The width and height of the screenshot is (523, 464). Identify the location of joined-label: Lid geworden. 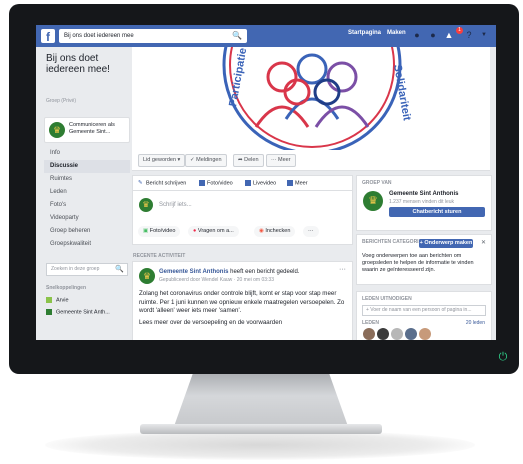
(160, 160).